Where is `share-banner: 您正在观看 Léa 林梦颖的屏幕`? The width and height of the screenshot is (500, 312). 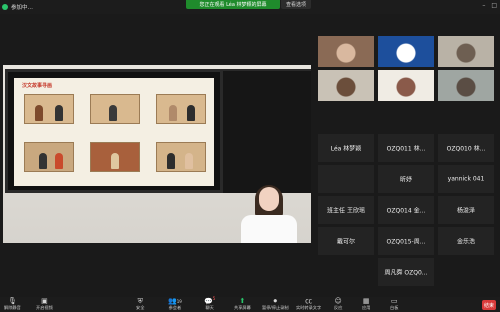
share-banner: 您正在观看 Léa 林梦颖的屏幕 is located at coordinates (233, 4).